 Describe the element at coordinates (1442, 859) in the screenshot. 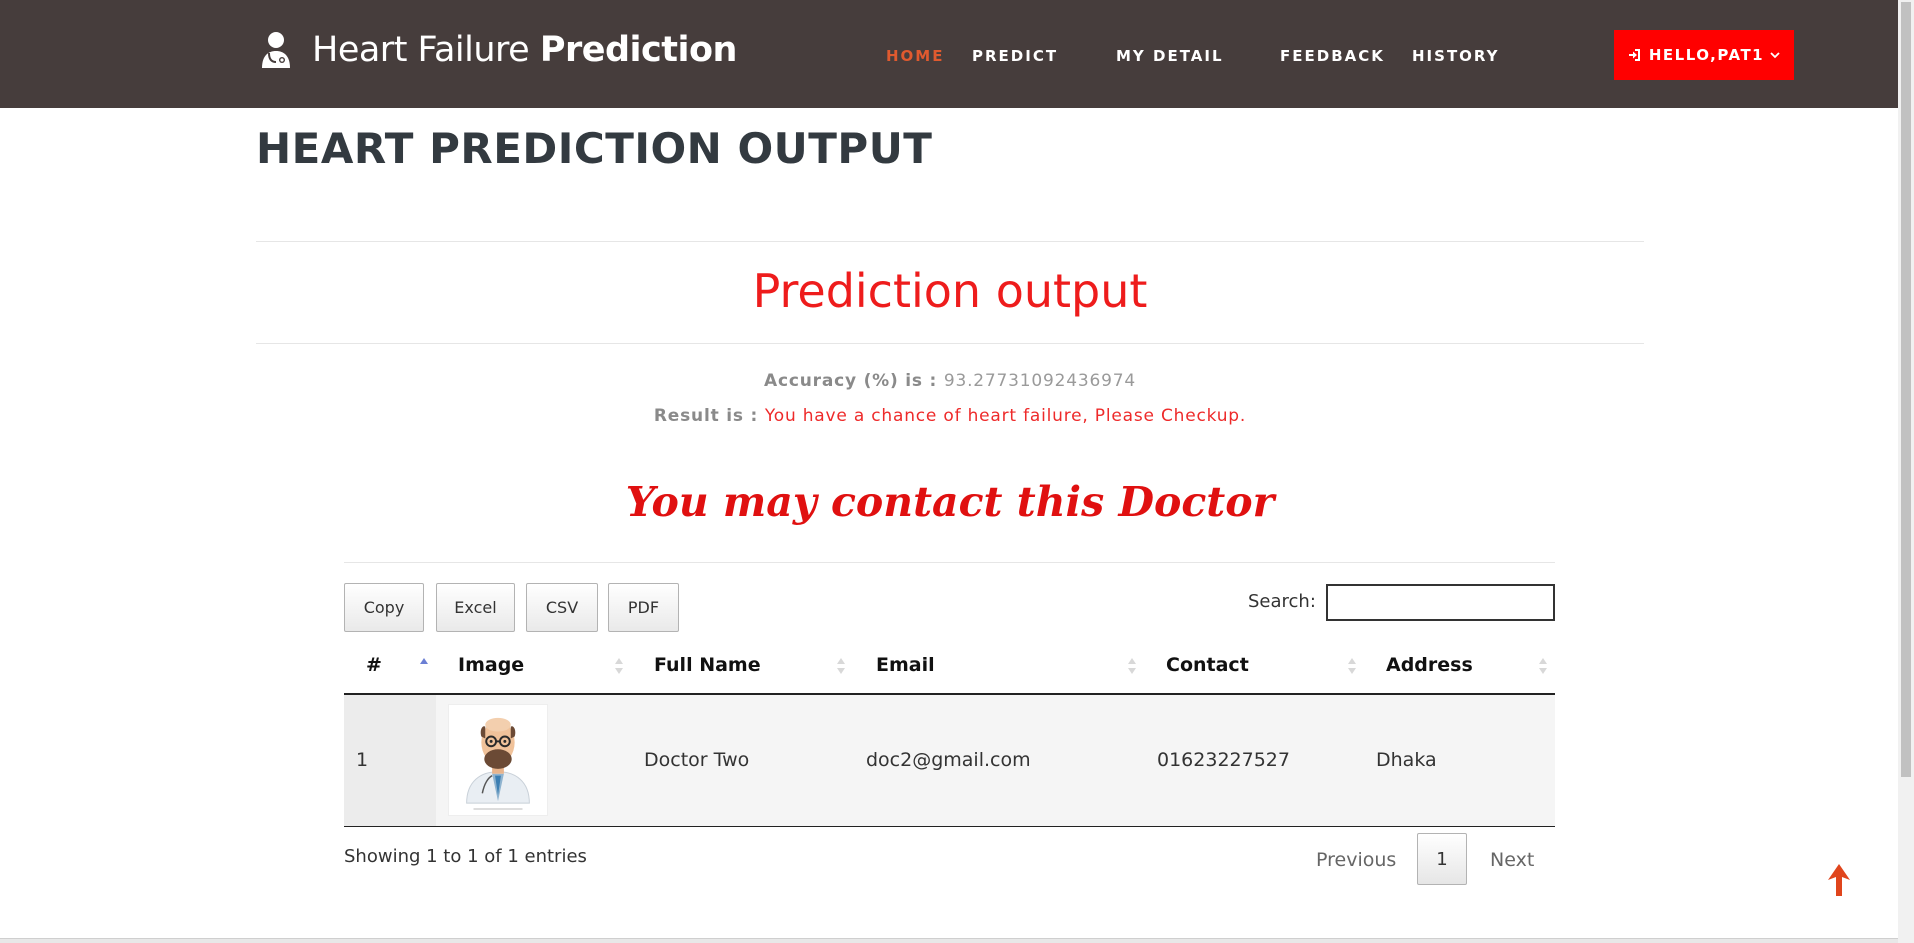

I see `pagination-page-1: 1` at that location.